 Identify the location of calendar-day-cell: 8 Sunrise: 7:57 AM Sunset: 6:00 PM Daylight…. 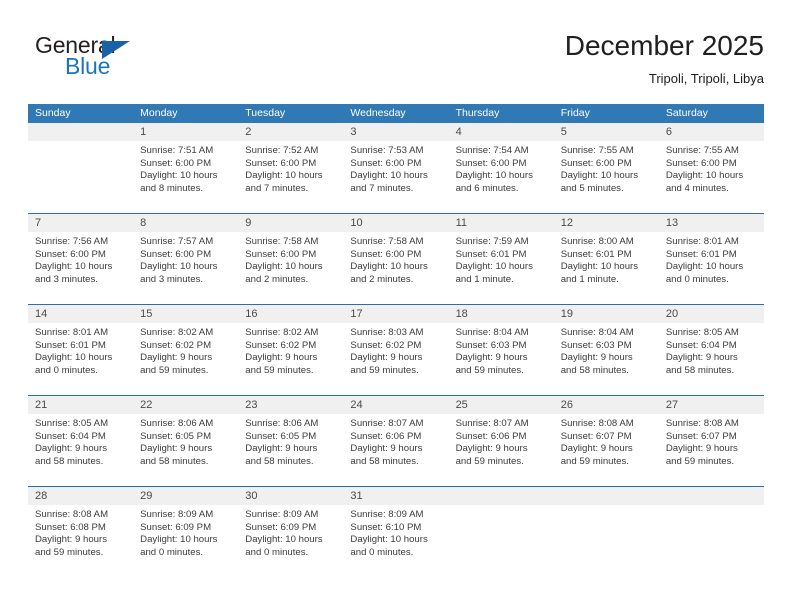
(186, 259).